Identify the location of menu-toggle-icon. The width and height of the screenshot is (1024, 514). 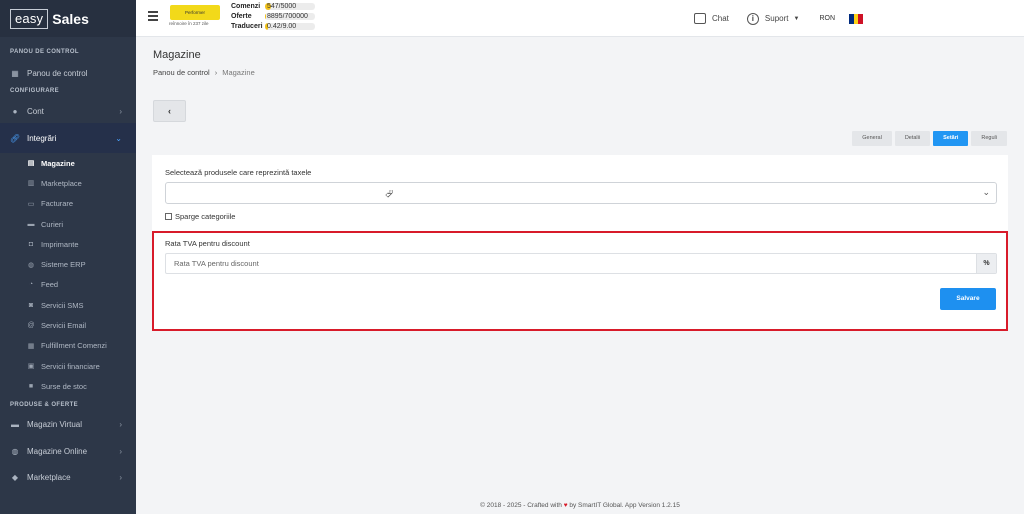
(153, 17).